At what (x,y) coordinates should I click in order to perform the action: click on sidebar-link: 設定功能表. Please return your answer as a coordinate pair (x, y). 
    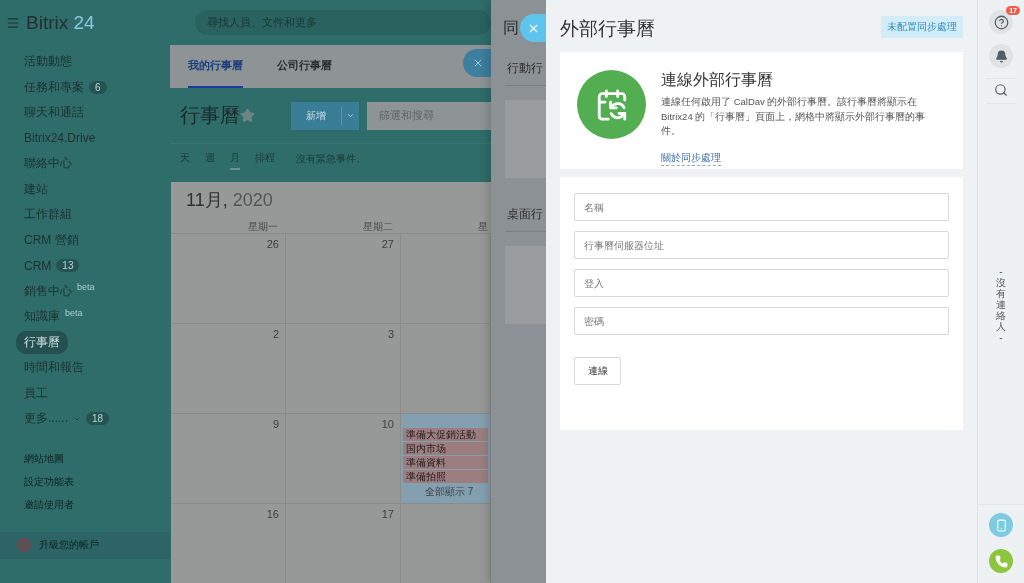
    Looking at the image, I should click on (97, 481).